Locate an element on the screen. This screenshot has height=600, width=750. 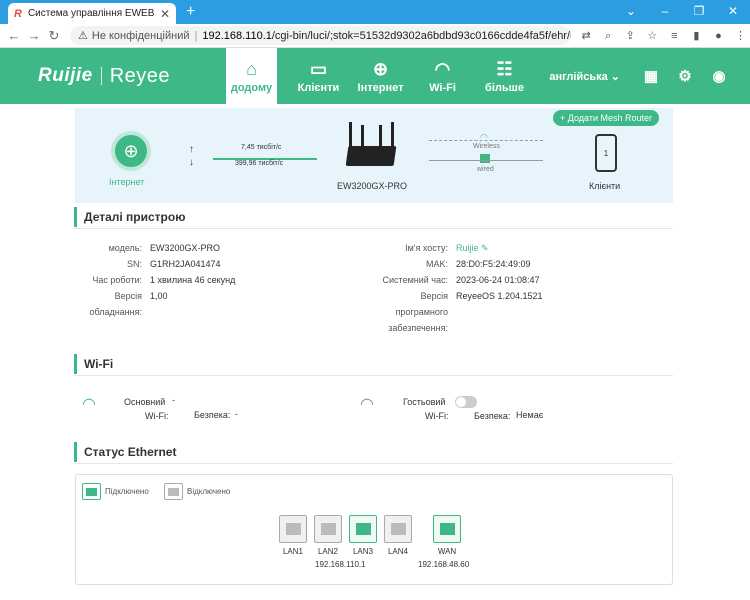
port-lan2: LAN2 is located at coordinates (328, 535).